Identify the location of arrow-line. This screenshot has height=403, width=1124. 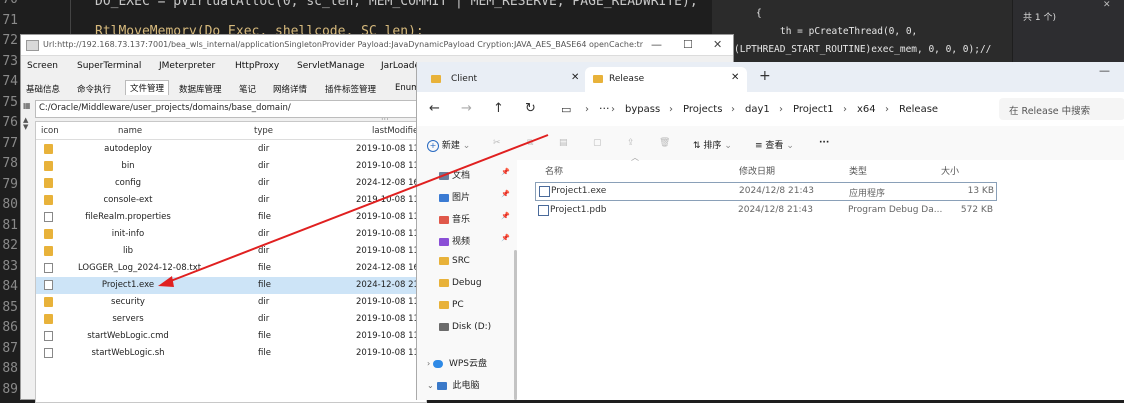
(358, 208).